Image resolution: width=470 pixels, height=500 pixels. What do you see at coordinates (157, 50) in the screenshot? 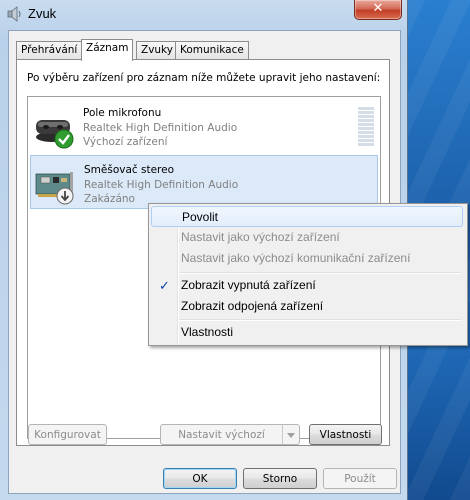
I see `tab-sounds: Zvuky` at bounding box center [157, 50].